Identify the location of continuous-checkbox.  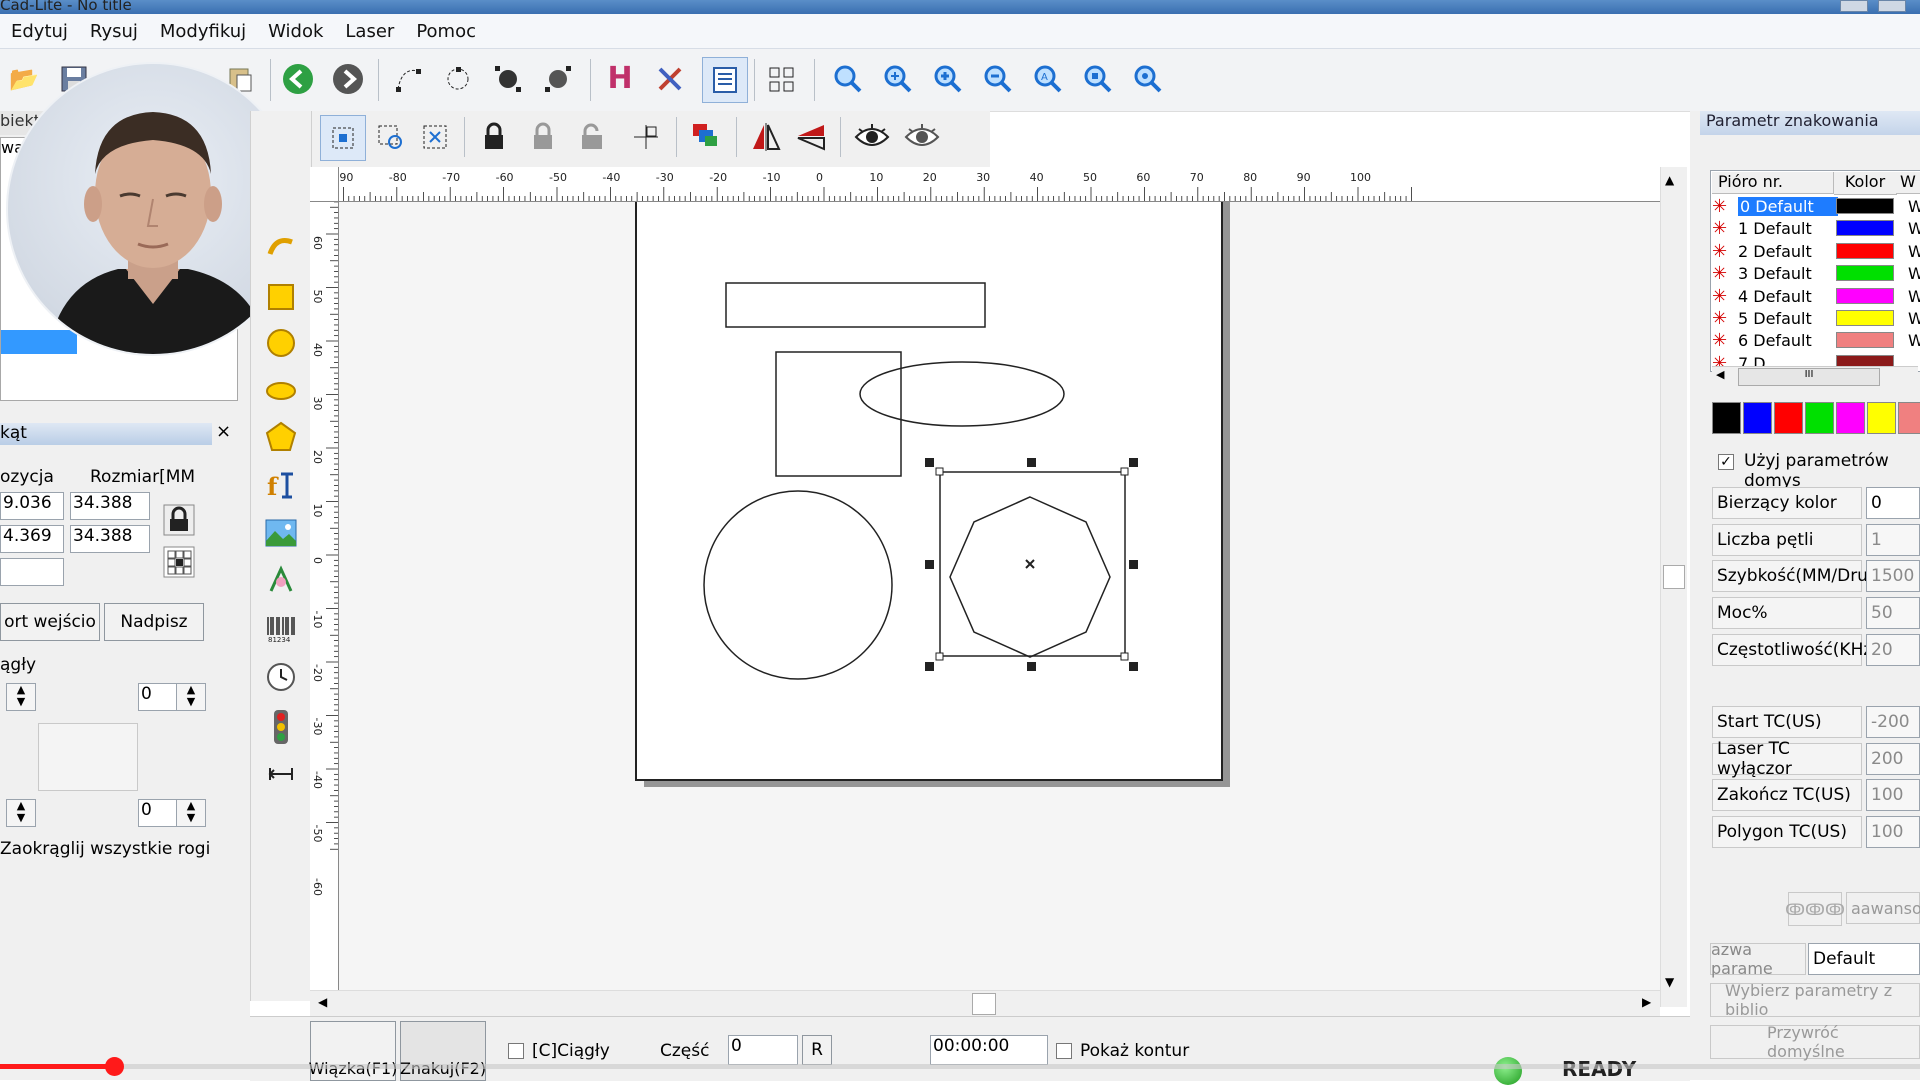
(516, 1051).